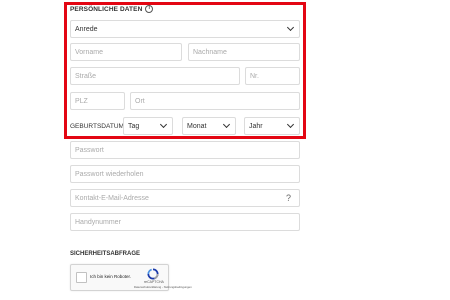  Describe the element at coordinates (81, 101) in the screenshot. I see `zip-placeholder: PLZ` at that location.